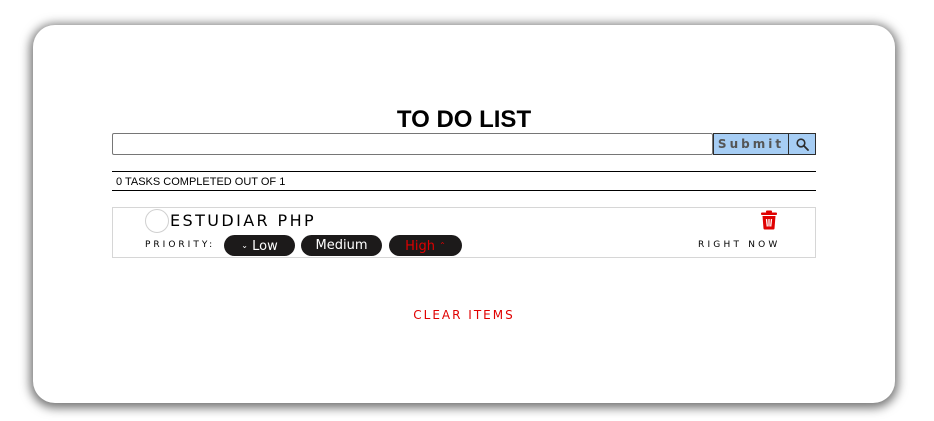 Image resolution: width=934 pixels, height=421 pixels. I want to click on chevron-down-icon: ⌄, so click(244, 245).